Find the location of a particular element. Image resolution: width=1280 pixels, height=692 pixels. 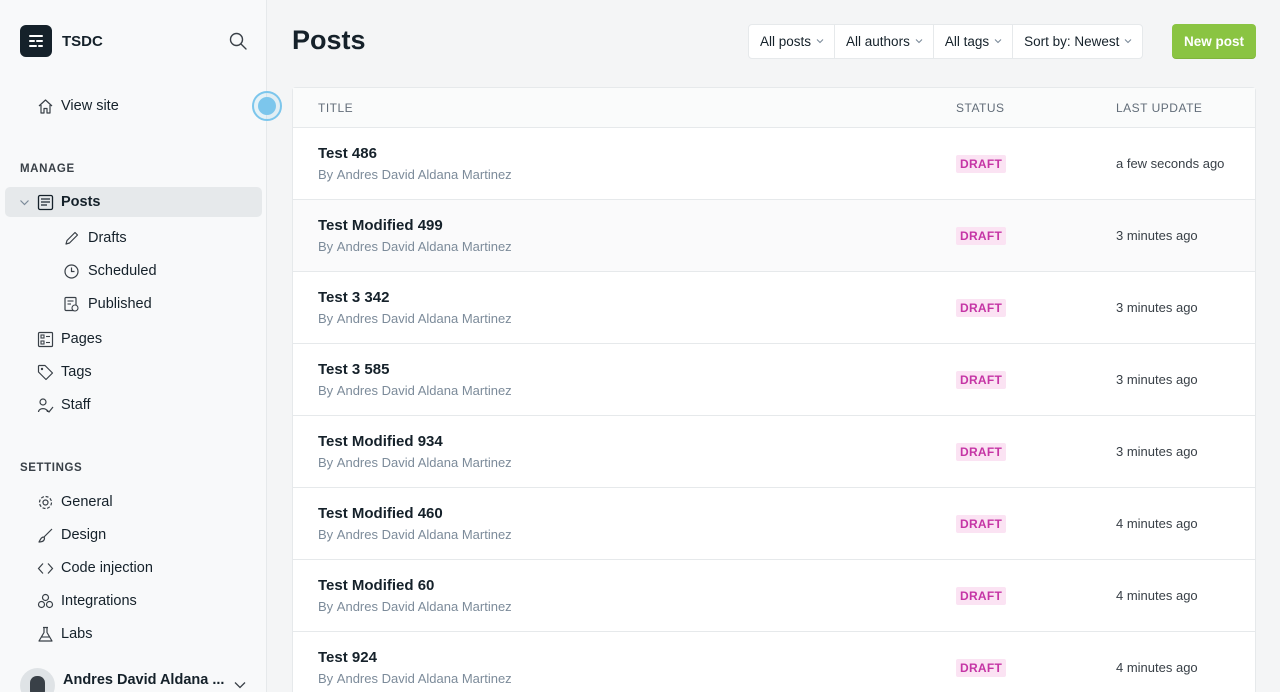

post-title: Test 486 is located at coordinates (347, 153).